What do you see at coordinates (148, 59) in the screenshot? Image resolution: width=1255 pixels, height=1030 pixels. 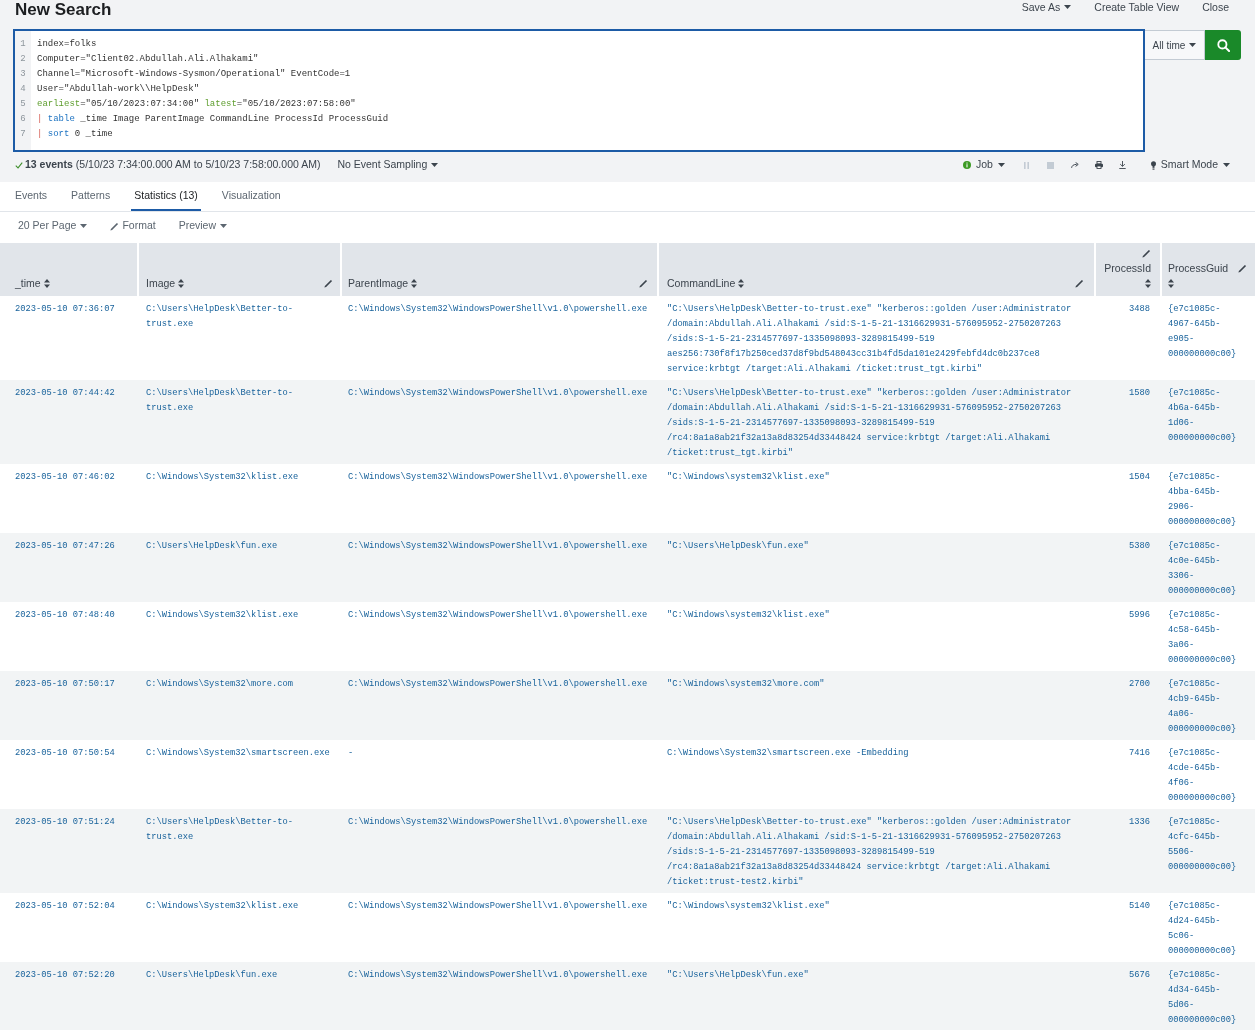 I see `code-line: Computer="Client02.Abdullah.Ali.Alhakami"` at bounding box center [148, 59].